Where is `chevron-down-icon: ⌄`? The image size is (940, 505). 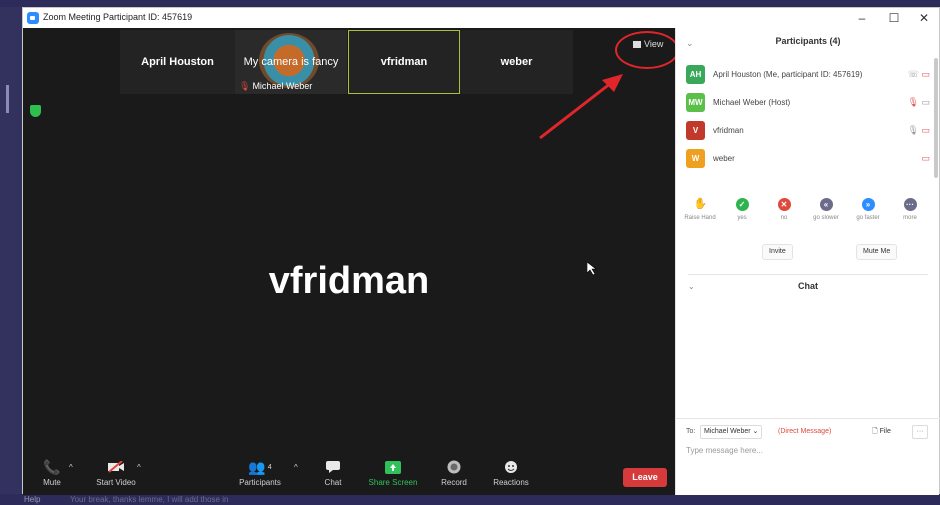
chevron-down-icon: ⌄ is located at coordinates (755, 431).